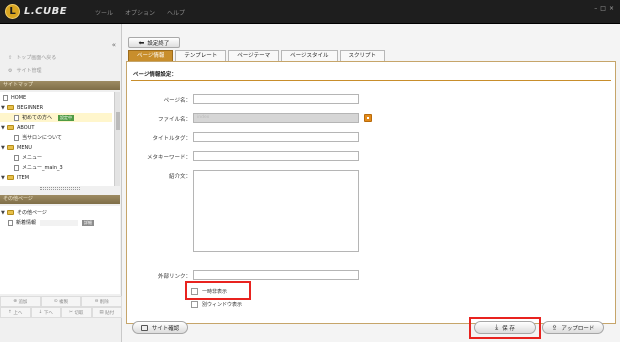  I want to click on external-link-input, so click(276, 275).